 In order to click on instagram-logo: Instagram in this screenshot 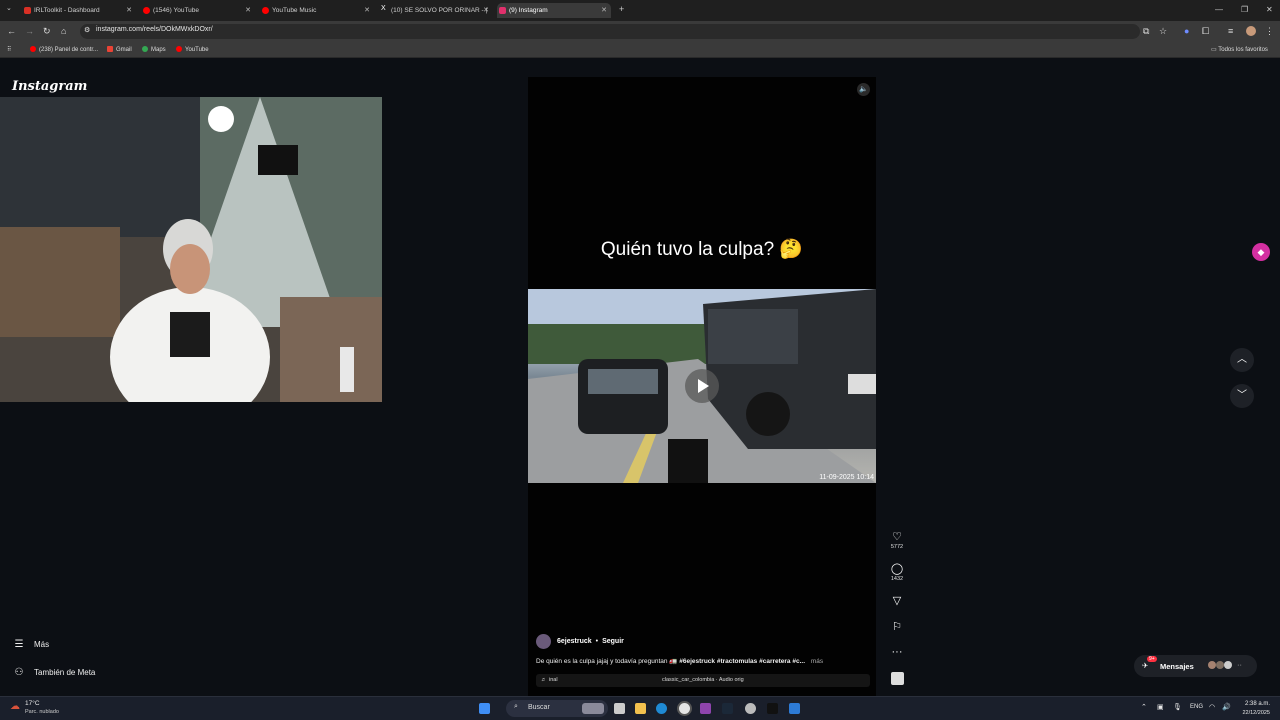, I will do `click(49, 86)`.